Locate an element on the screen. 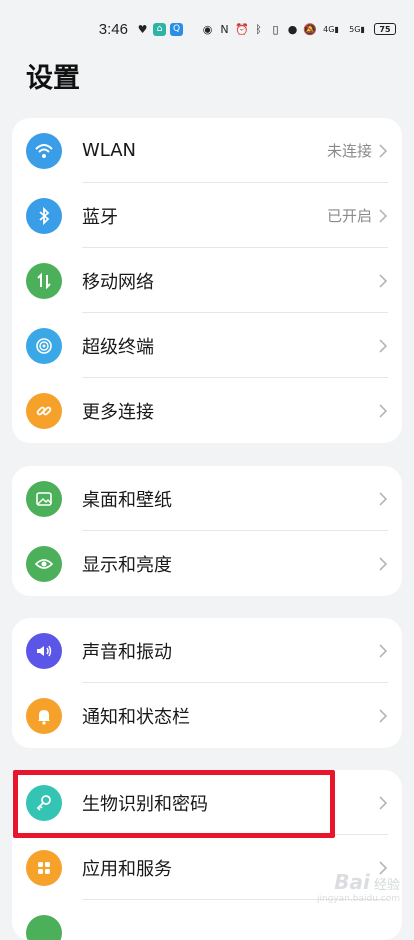  key-icon is located at coordinates (44, 803).